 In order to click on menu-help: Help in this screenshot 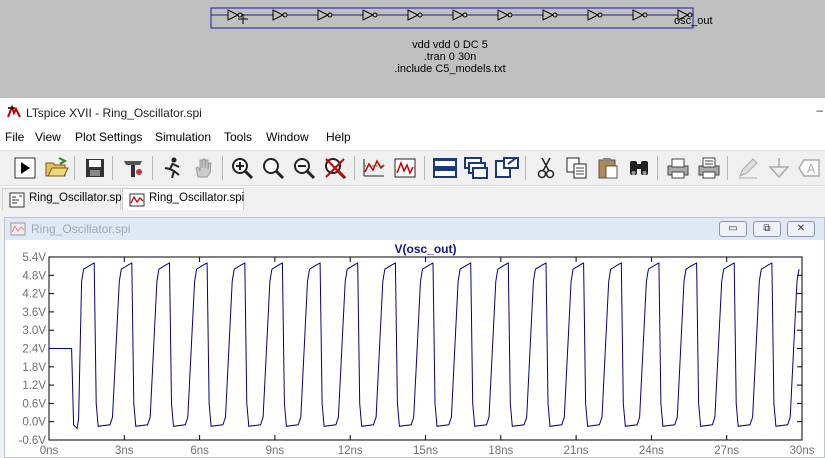, I will do `click(338, 137)`.